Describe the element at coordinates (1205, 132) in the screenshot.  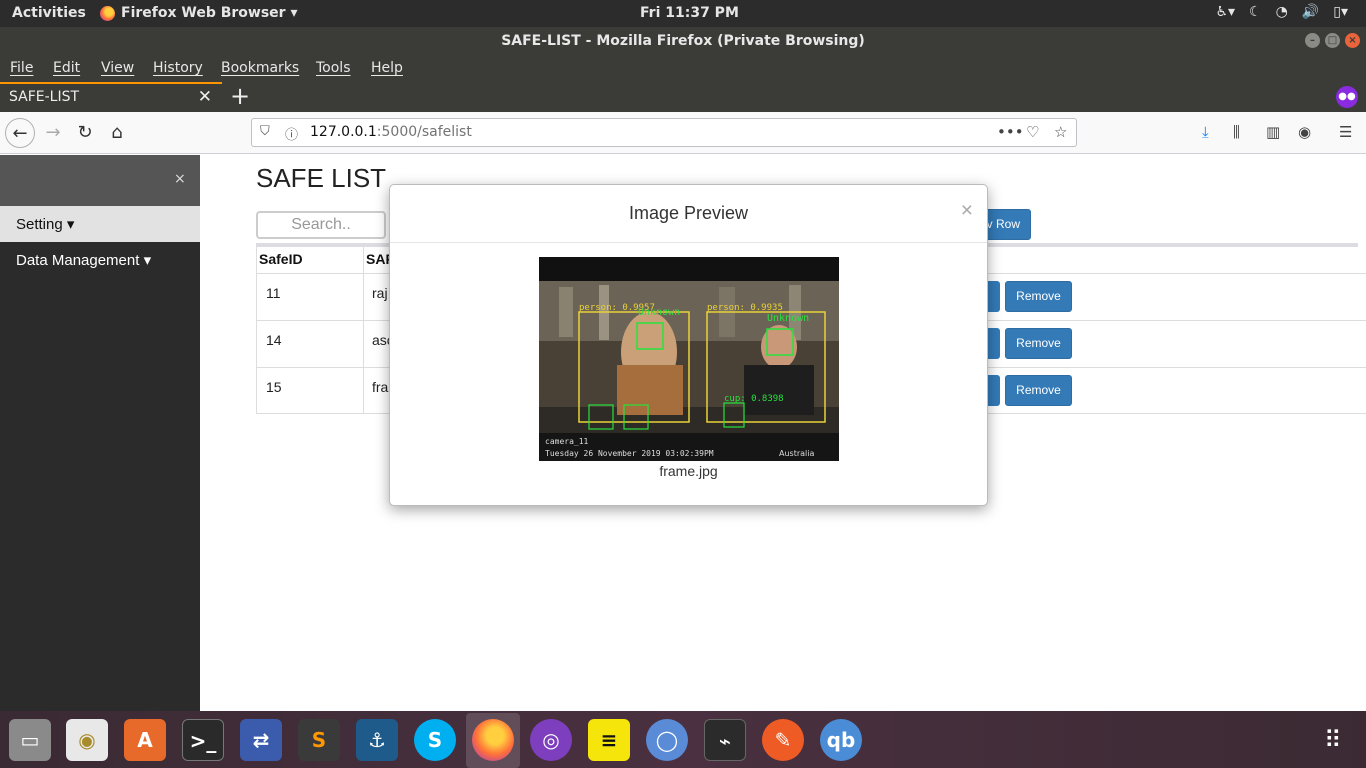
I see `download-icon: ⤓` at that location.